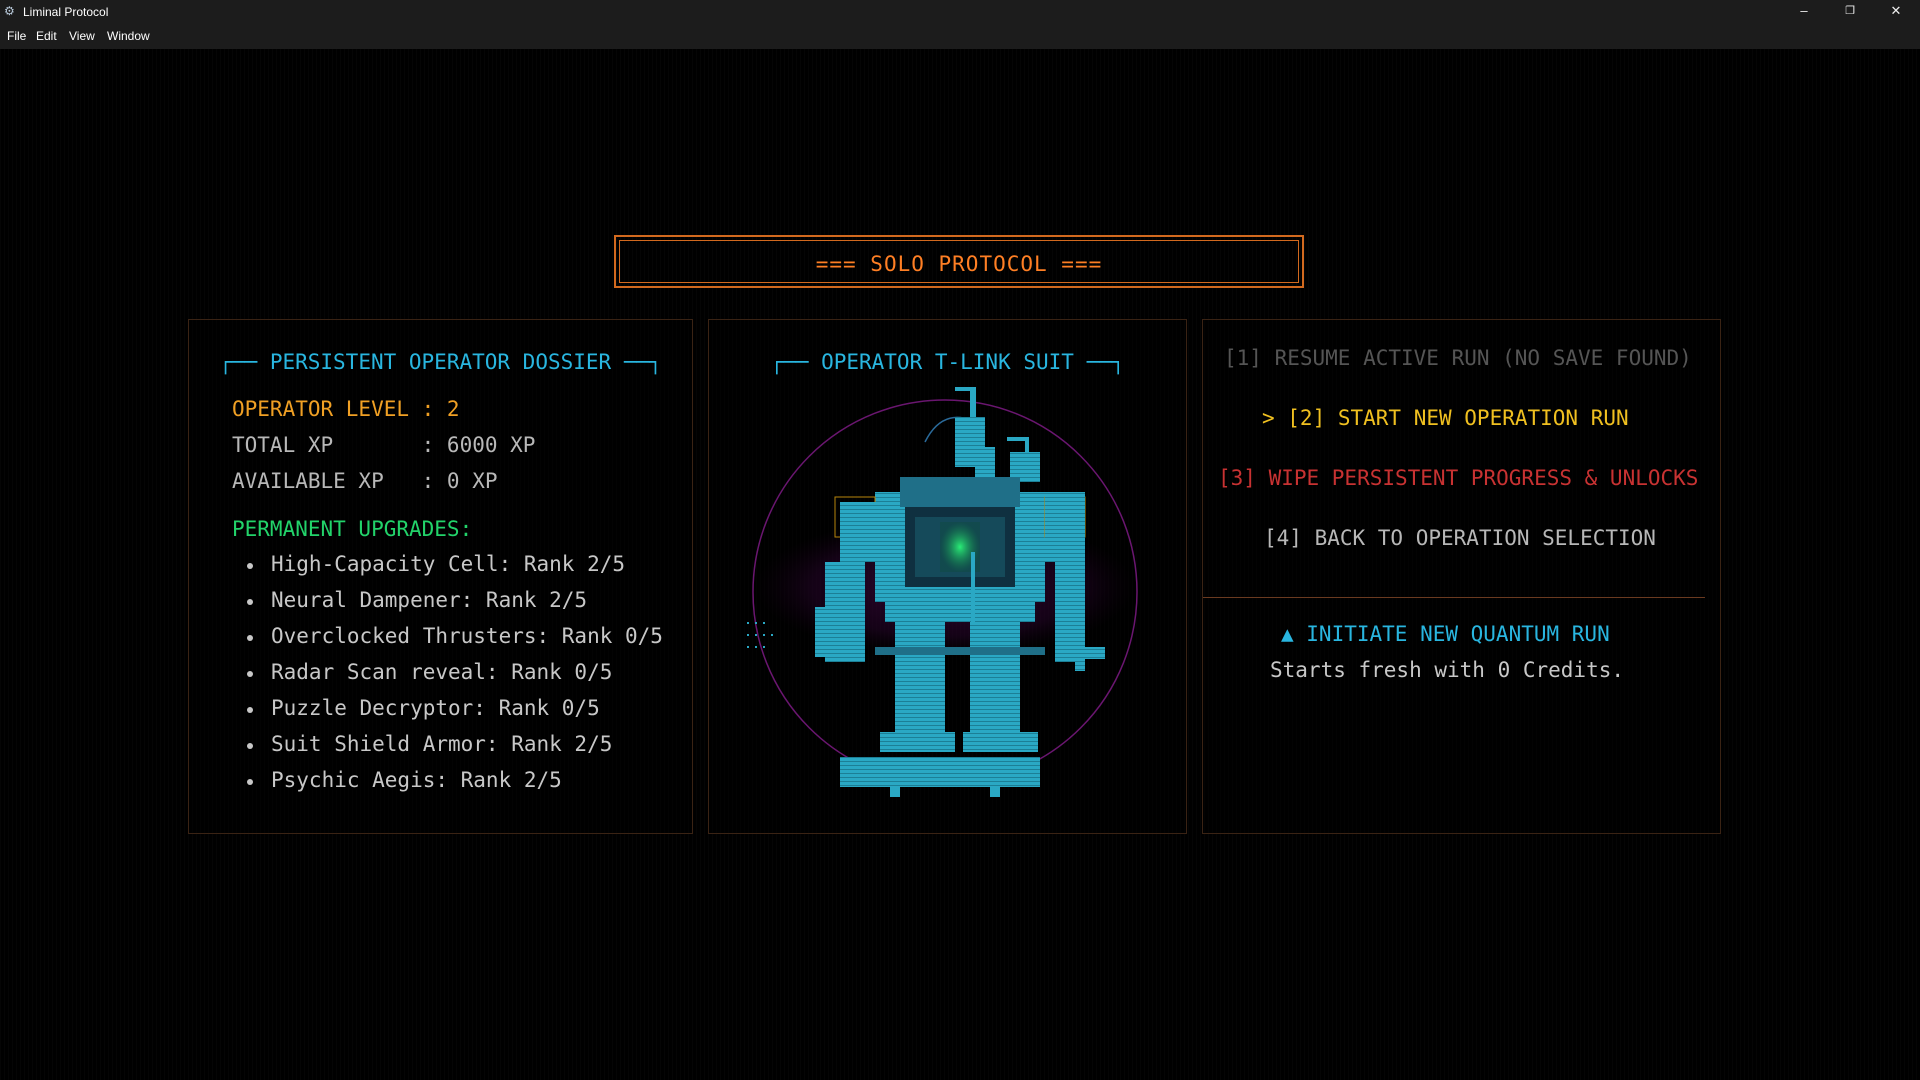  I want to click on upgrade-item: Radar Scan reveal: Rank 0/5, so click(442, 672).